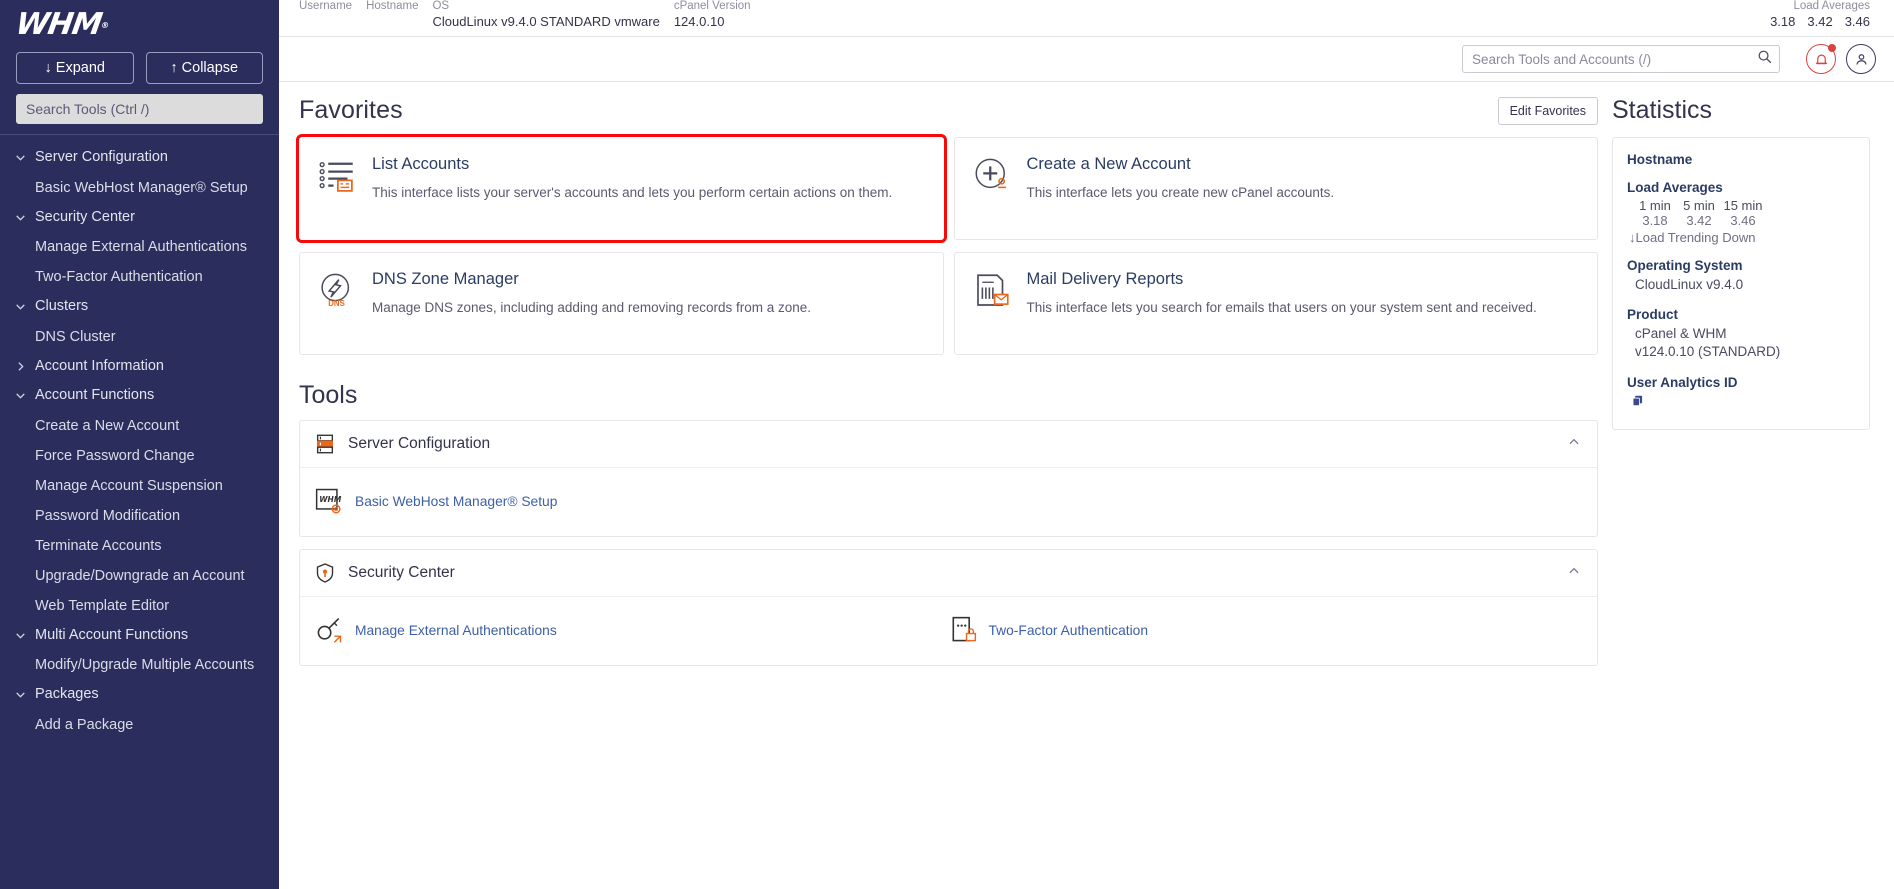  I want to click on notification-badge, so click(1832, 48).